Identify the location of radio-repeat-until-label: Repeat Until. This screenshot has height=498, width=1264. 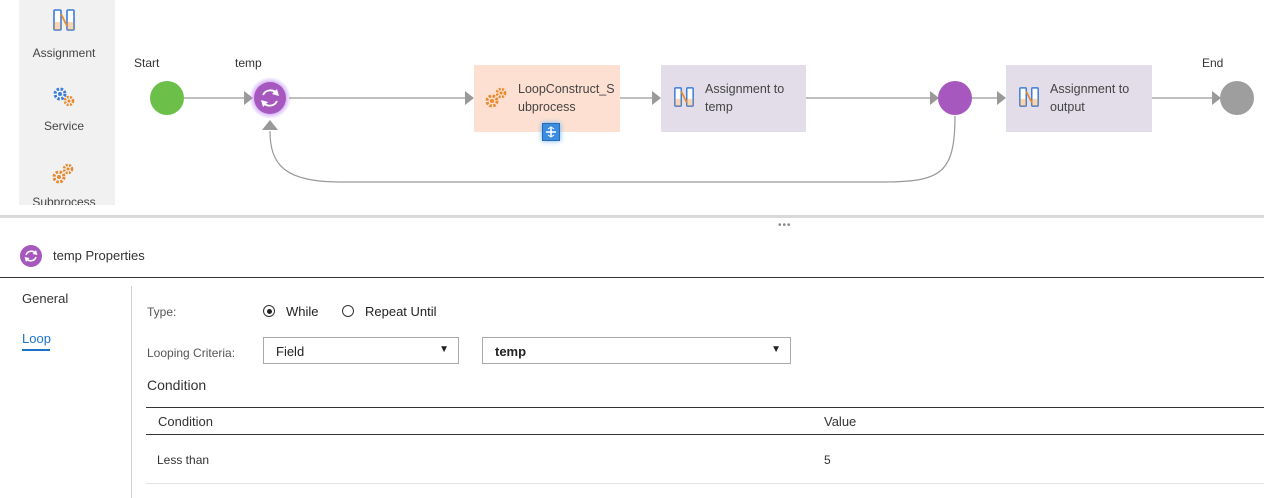
(401, 311).